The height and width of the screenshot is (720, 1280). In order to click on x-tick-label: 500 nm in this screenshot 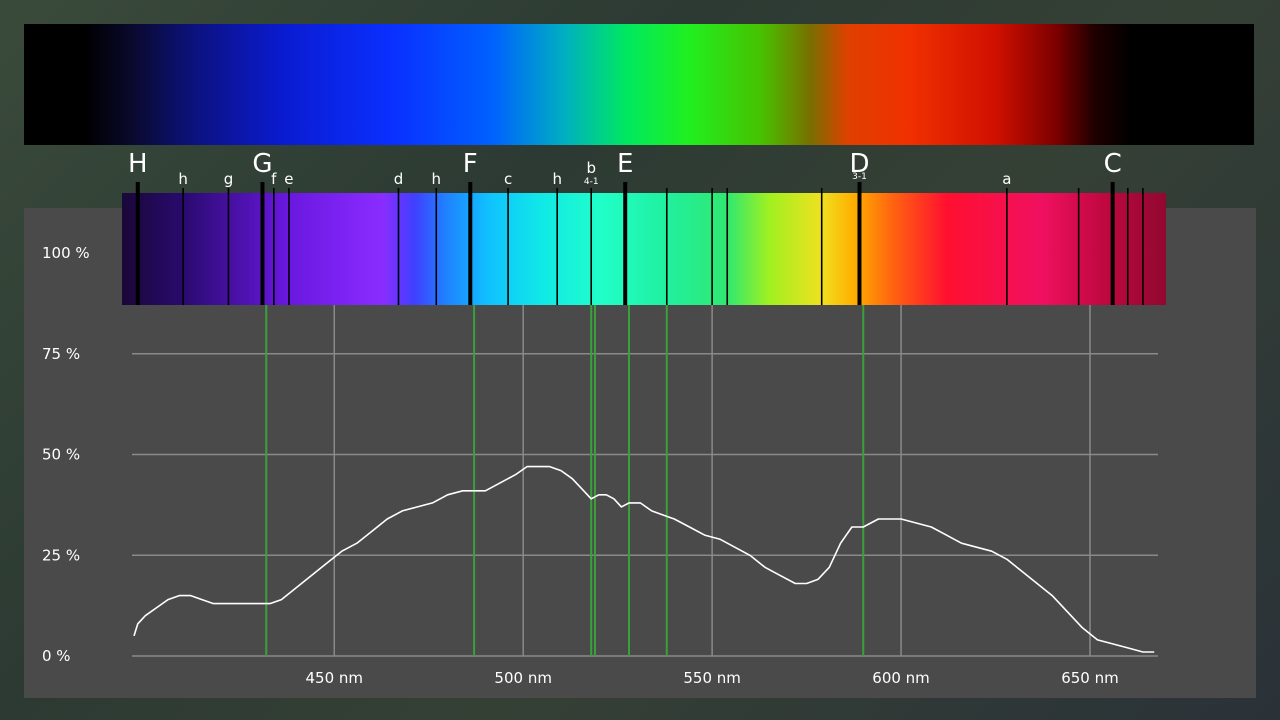, I will do `click(523, 678)`.